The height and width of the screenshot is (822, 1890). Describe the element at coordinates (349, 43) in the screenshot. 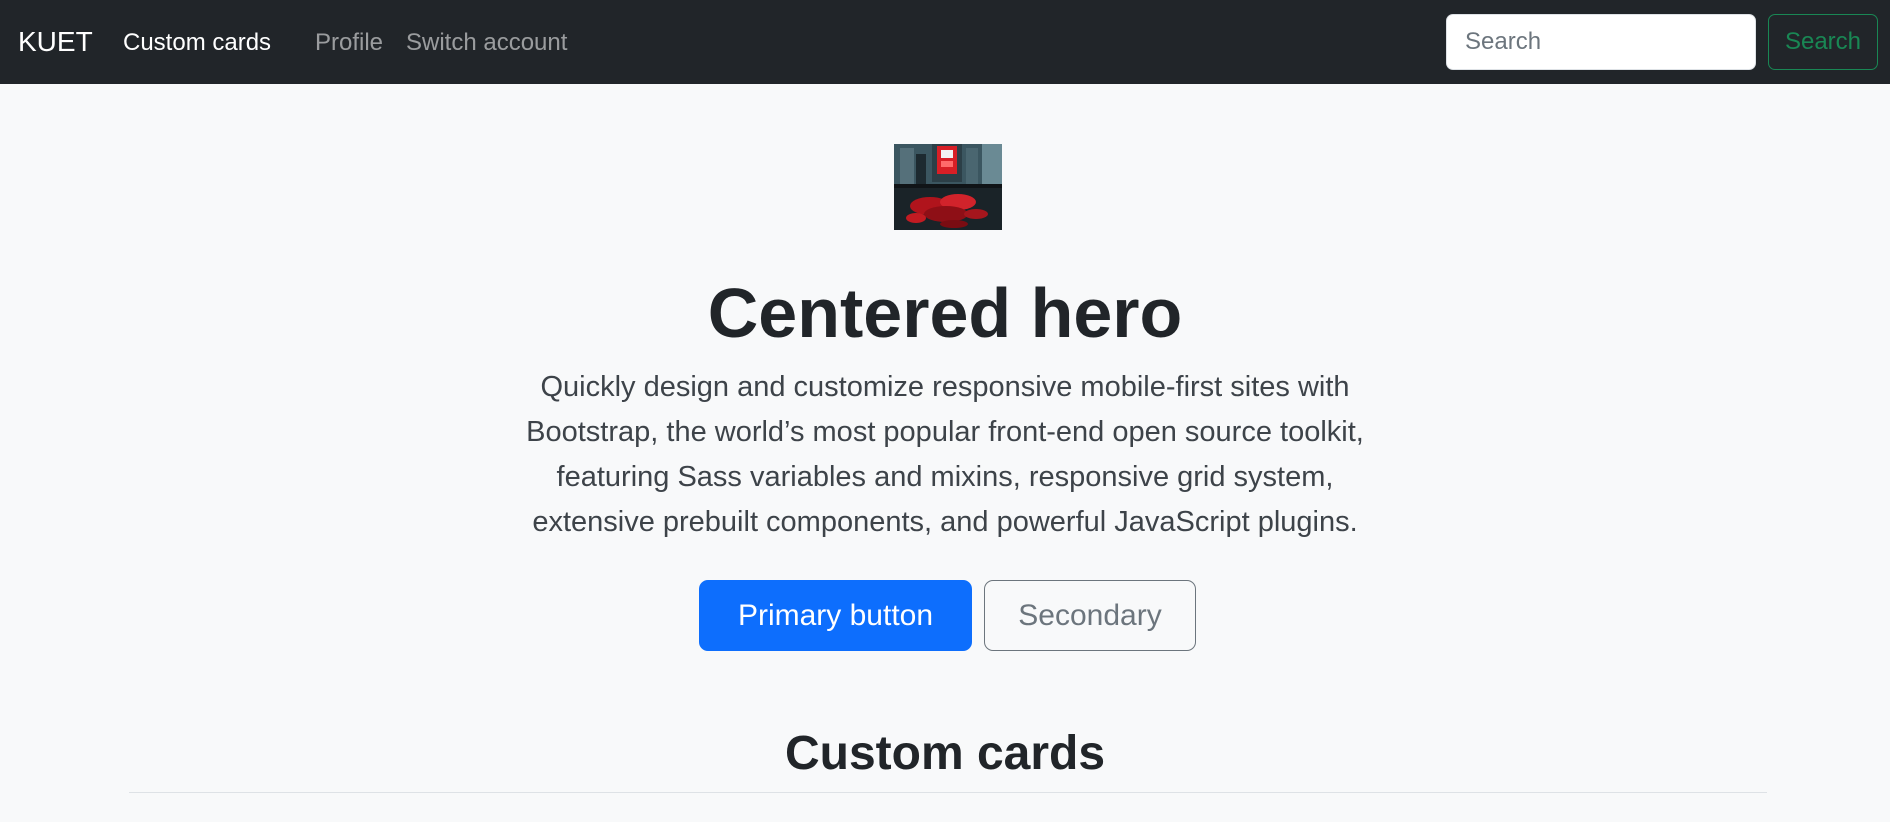

I see `nav-link-profile: Profile` at that location.